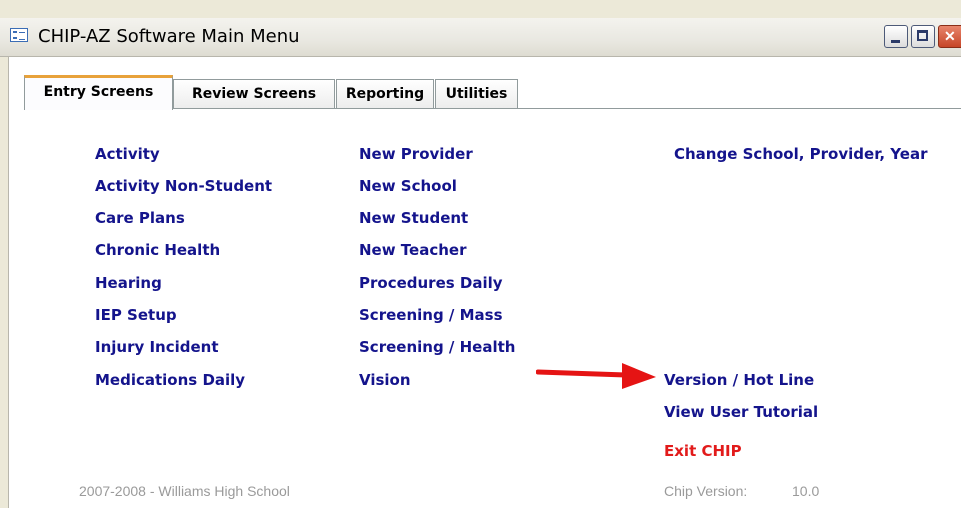 This screenshot has width=961, height=508. Describe the element at coordinates (127, 154) in the screenshot. I see `link-activity: Activity` at that location.